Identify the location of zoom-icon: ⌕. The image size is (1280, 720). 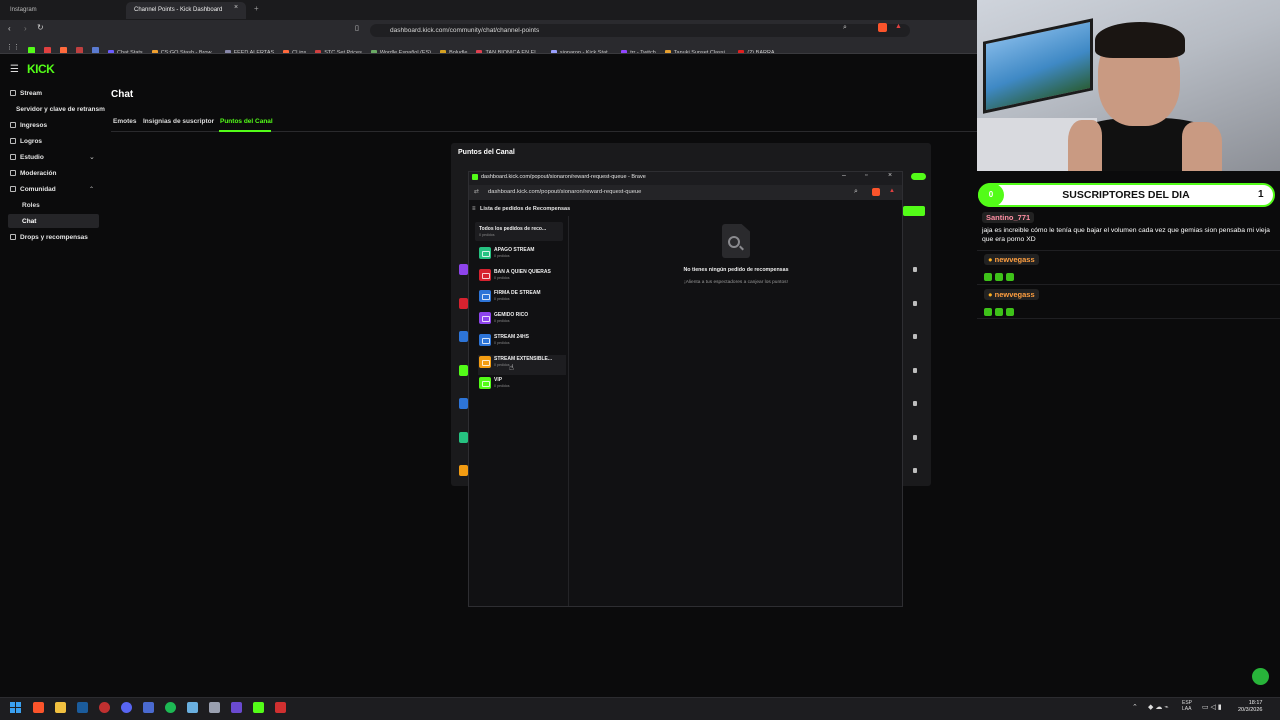
(845, 28).